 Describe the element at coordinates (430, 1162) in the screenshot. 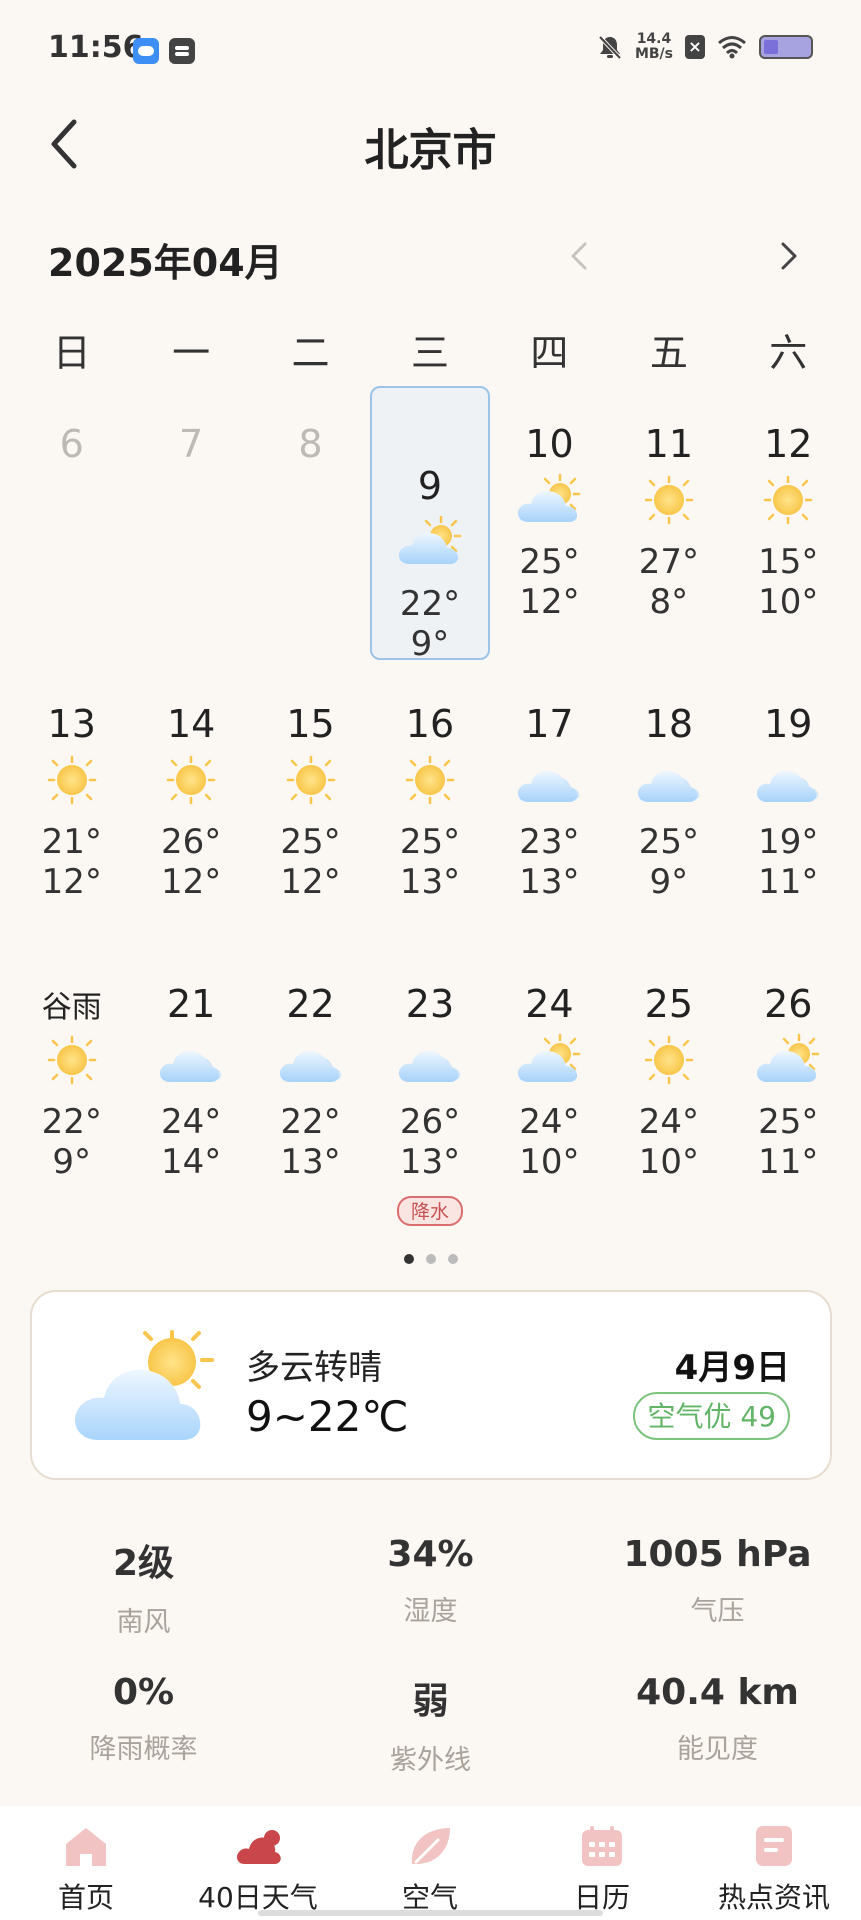

I see `low-temp: 13°` at that location.